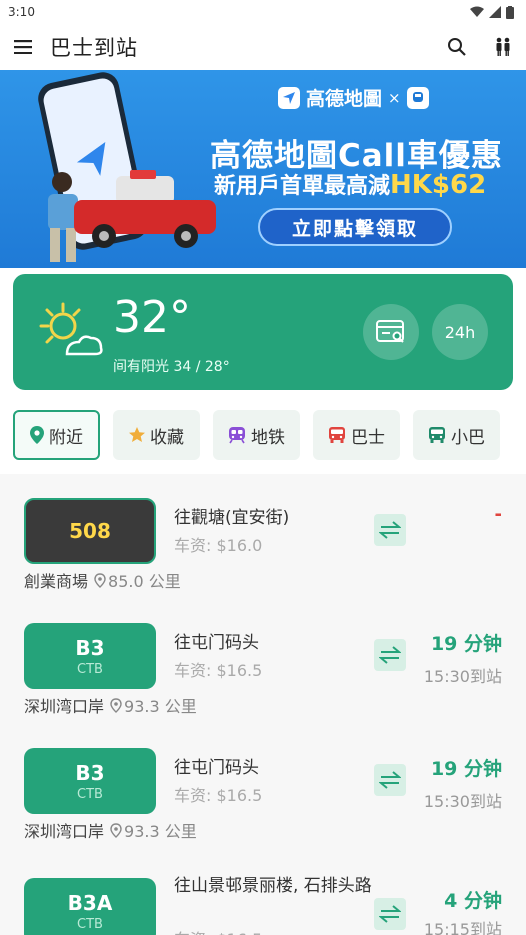 This screenshot has height=935, width=526. What do you see at coordinates (368, 437) in the screenshot?
I see `tab-bus-label: 巴士` at bounding box center [368, 437].